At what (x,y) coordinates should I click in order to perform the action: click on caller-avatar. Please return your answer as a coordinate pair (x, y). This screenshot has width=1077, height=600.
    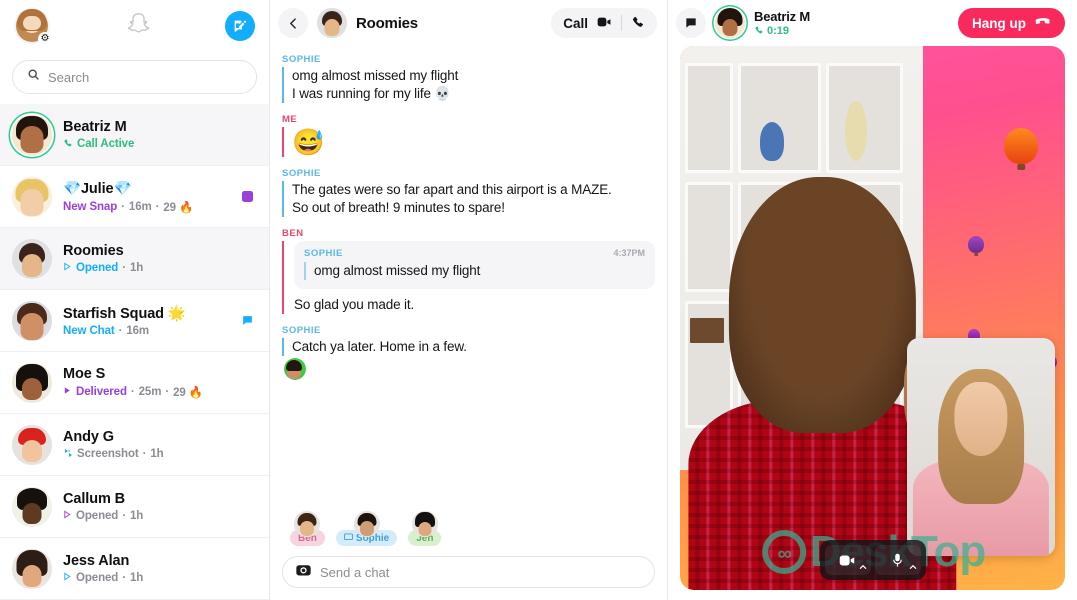
    Looking at the image, I should click on (730, 23).